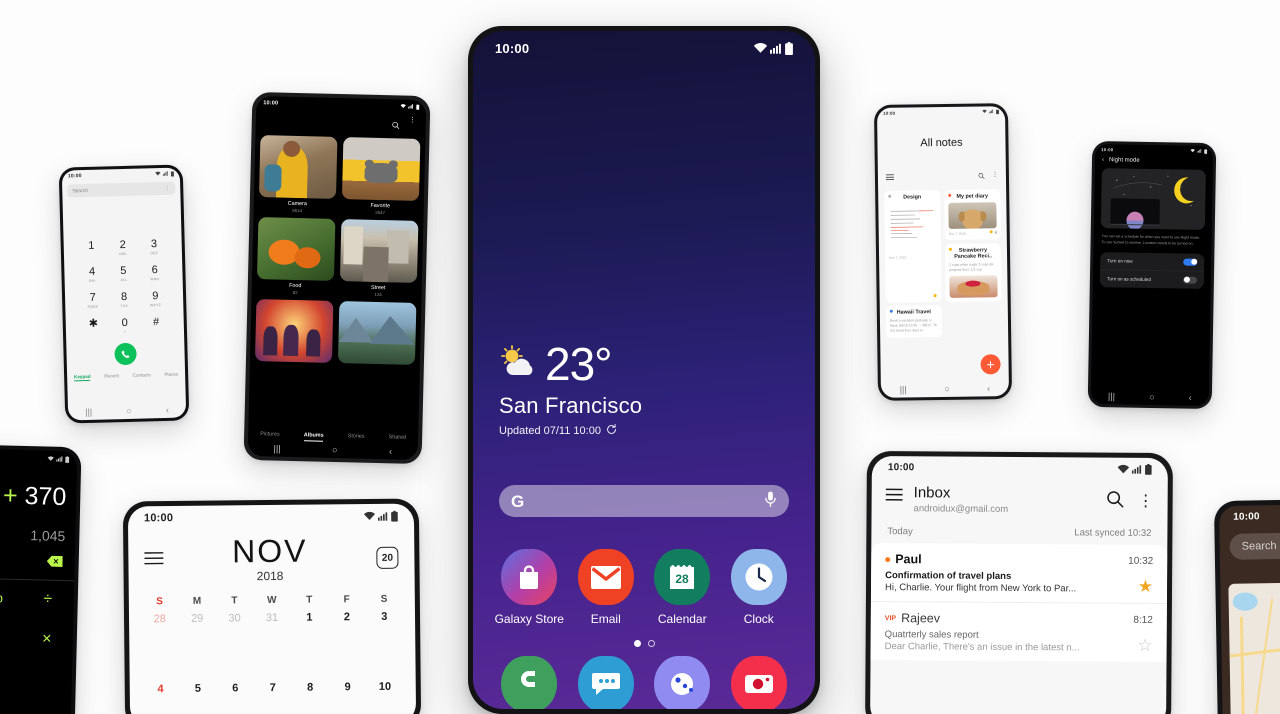 The width and height of the screenshot is (1280, 714). What do you see at coordinates (637, 643) in the screenshot?
I see `page-dot-active` at bounding box center [637, 643].